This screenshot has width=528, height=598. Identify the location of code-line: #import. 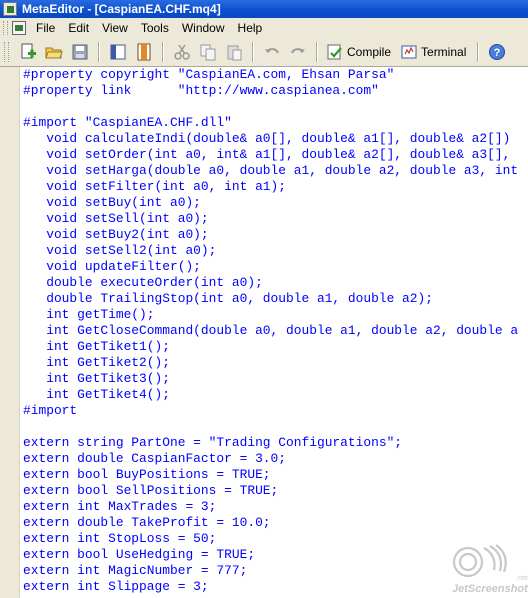
(270, 411).